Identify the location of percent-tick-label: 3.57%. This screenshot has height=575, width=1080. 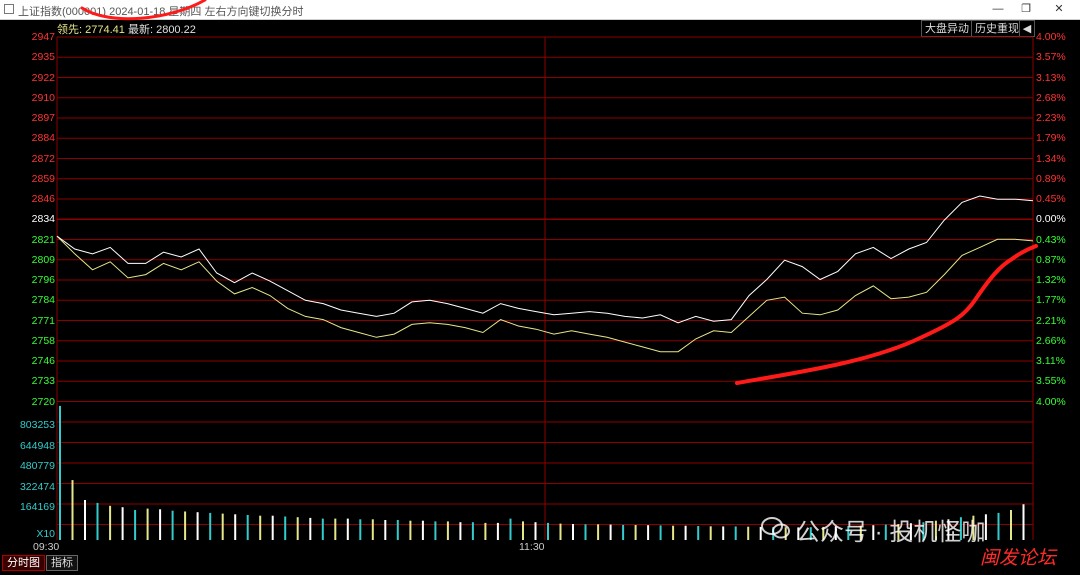
(1051, 57).